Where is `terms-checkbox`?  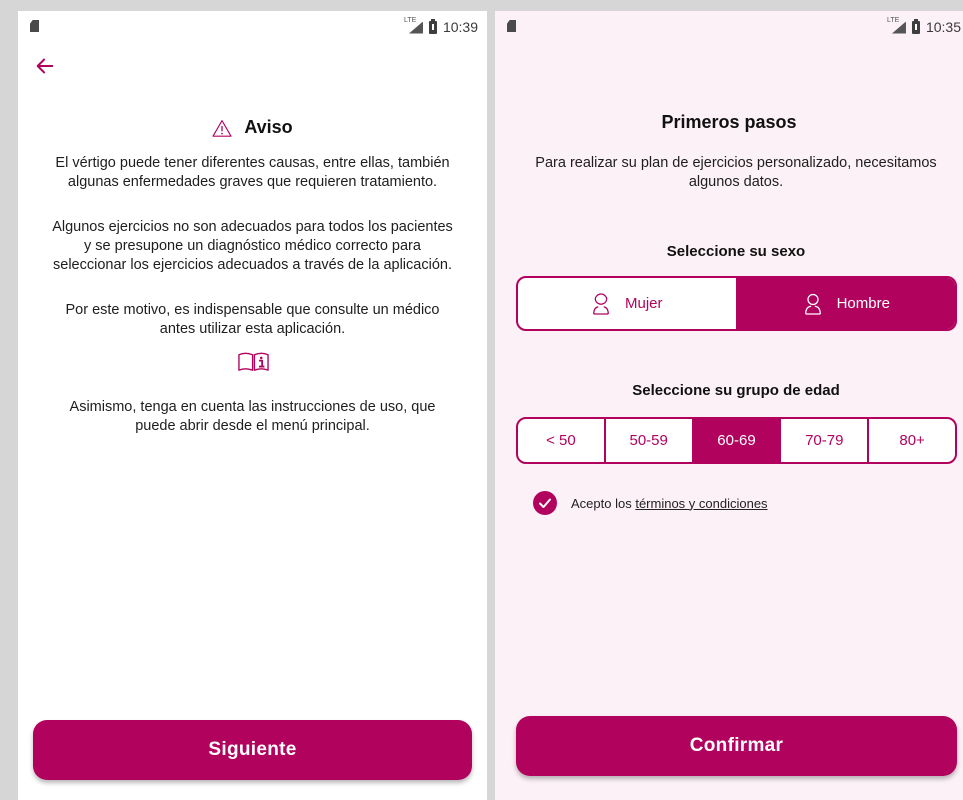 terms-checkbox is located at coordinates (545, 503).